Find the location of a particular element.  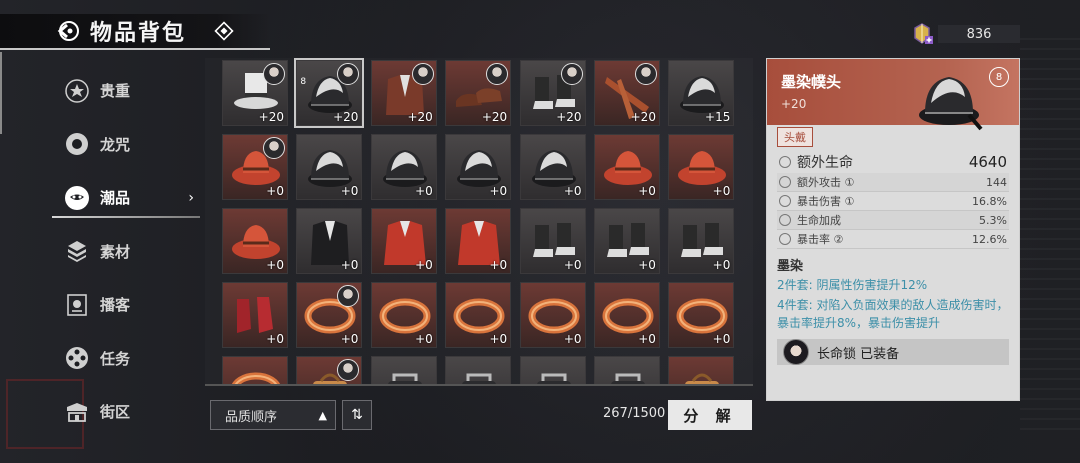

grid-scrollbar is located at coordinates (479, 385).